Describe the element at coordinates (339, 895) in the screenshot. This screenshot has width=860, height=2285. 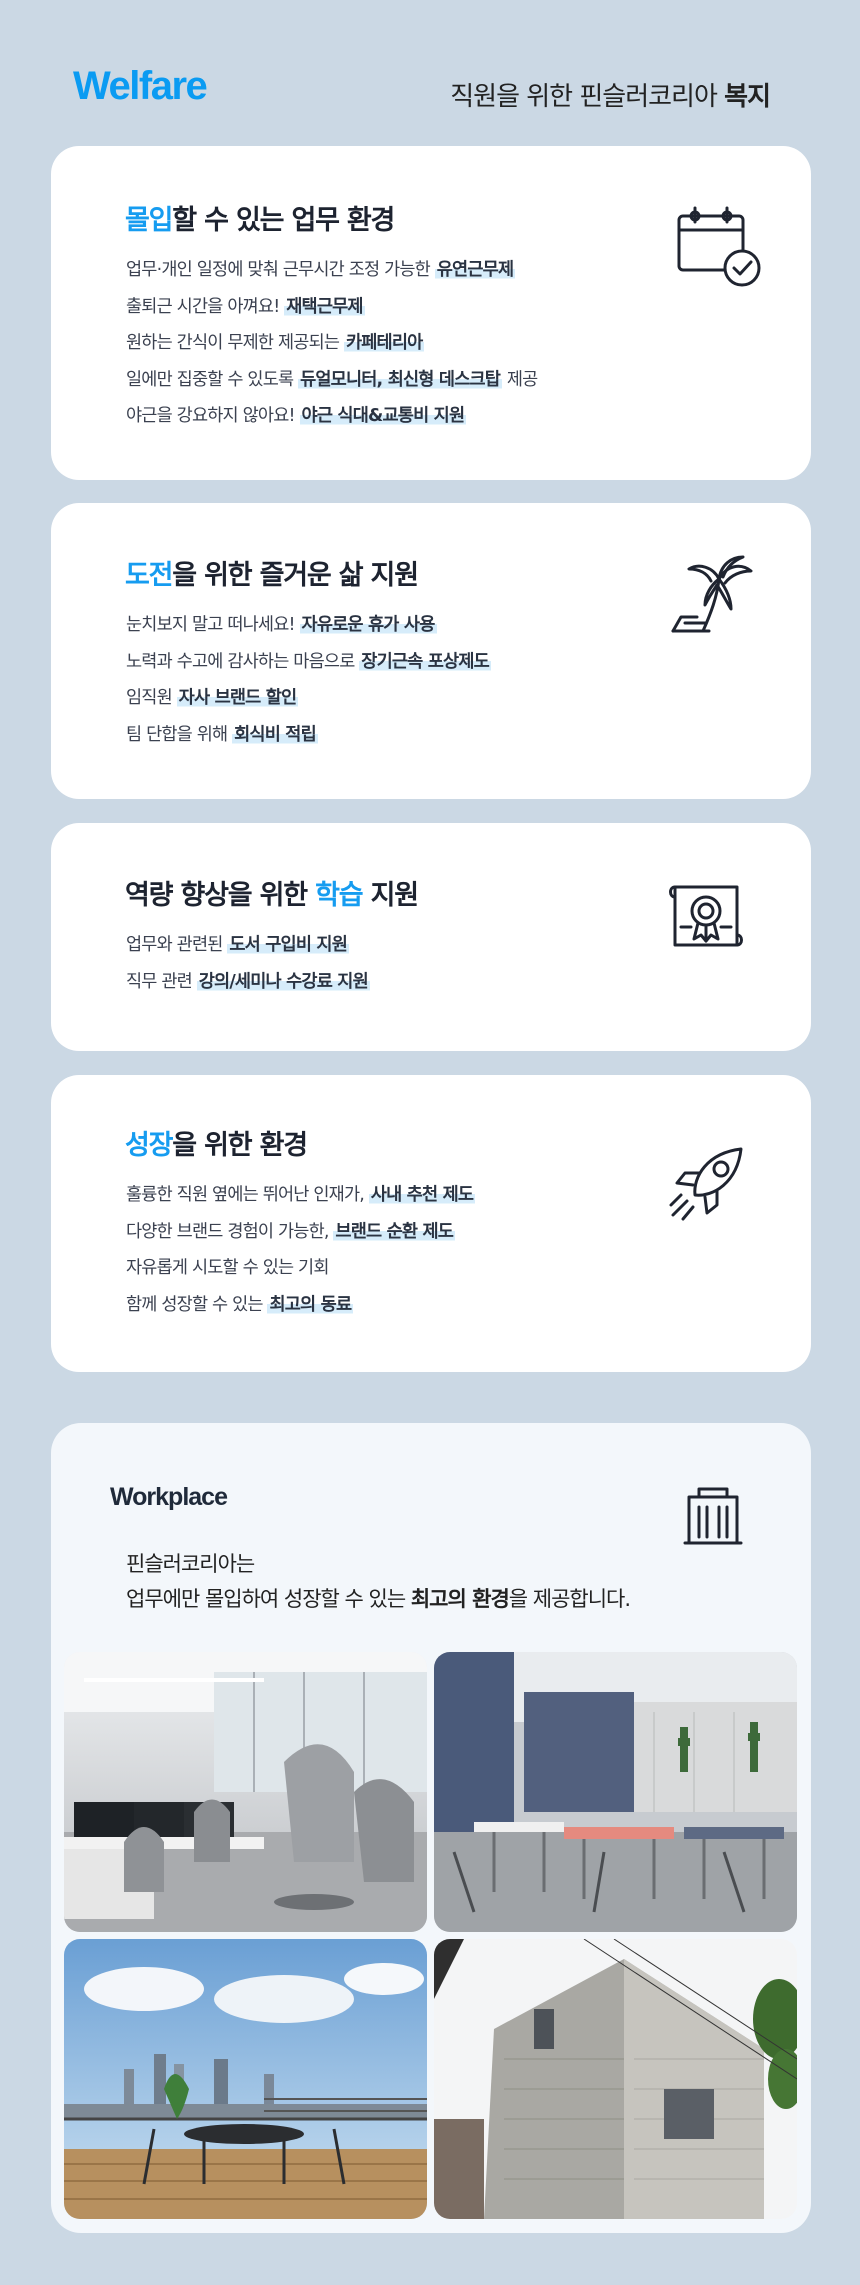
I see `title-accent: 학습` at that location.